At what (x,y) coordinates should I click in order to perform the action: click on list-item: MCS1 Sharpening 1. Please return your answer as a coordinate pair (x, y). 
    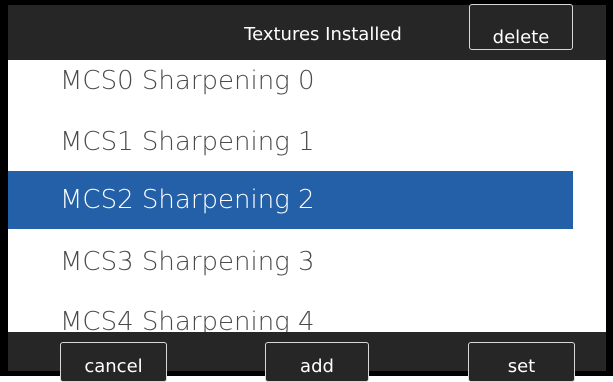
    Looking at the image, I should click on (290, 142).